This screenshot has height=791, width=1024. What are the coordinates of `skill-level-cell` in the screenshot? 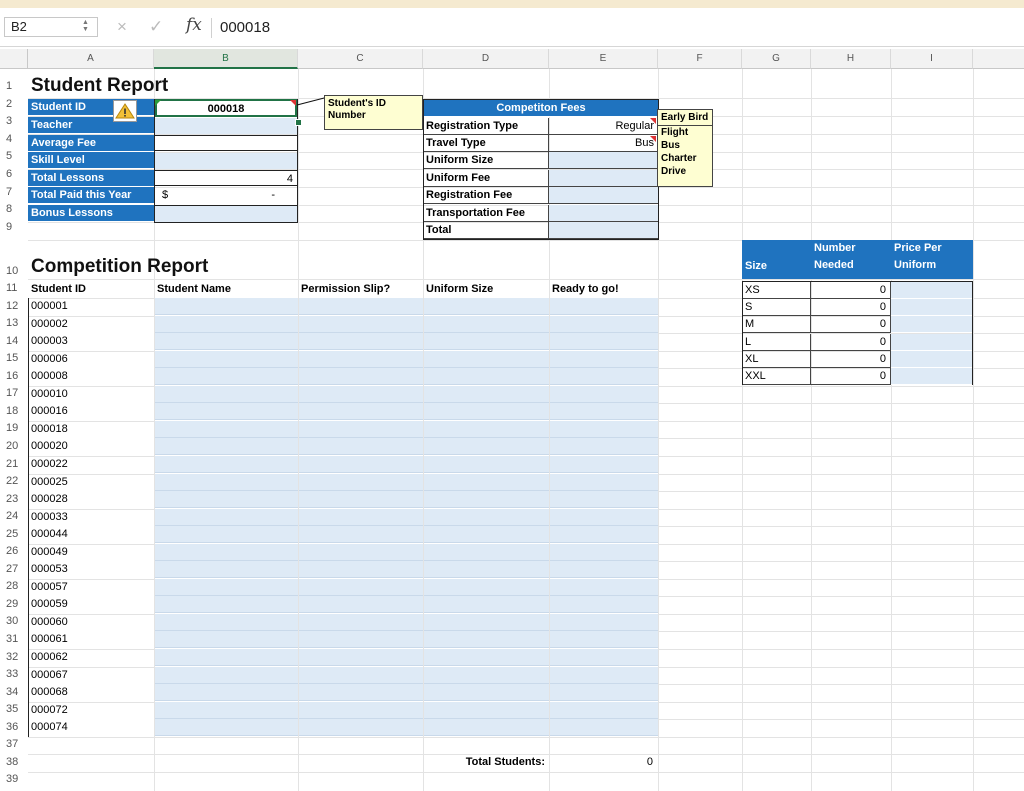 It's located at (226, 161).